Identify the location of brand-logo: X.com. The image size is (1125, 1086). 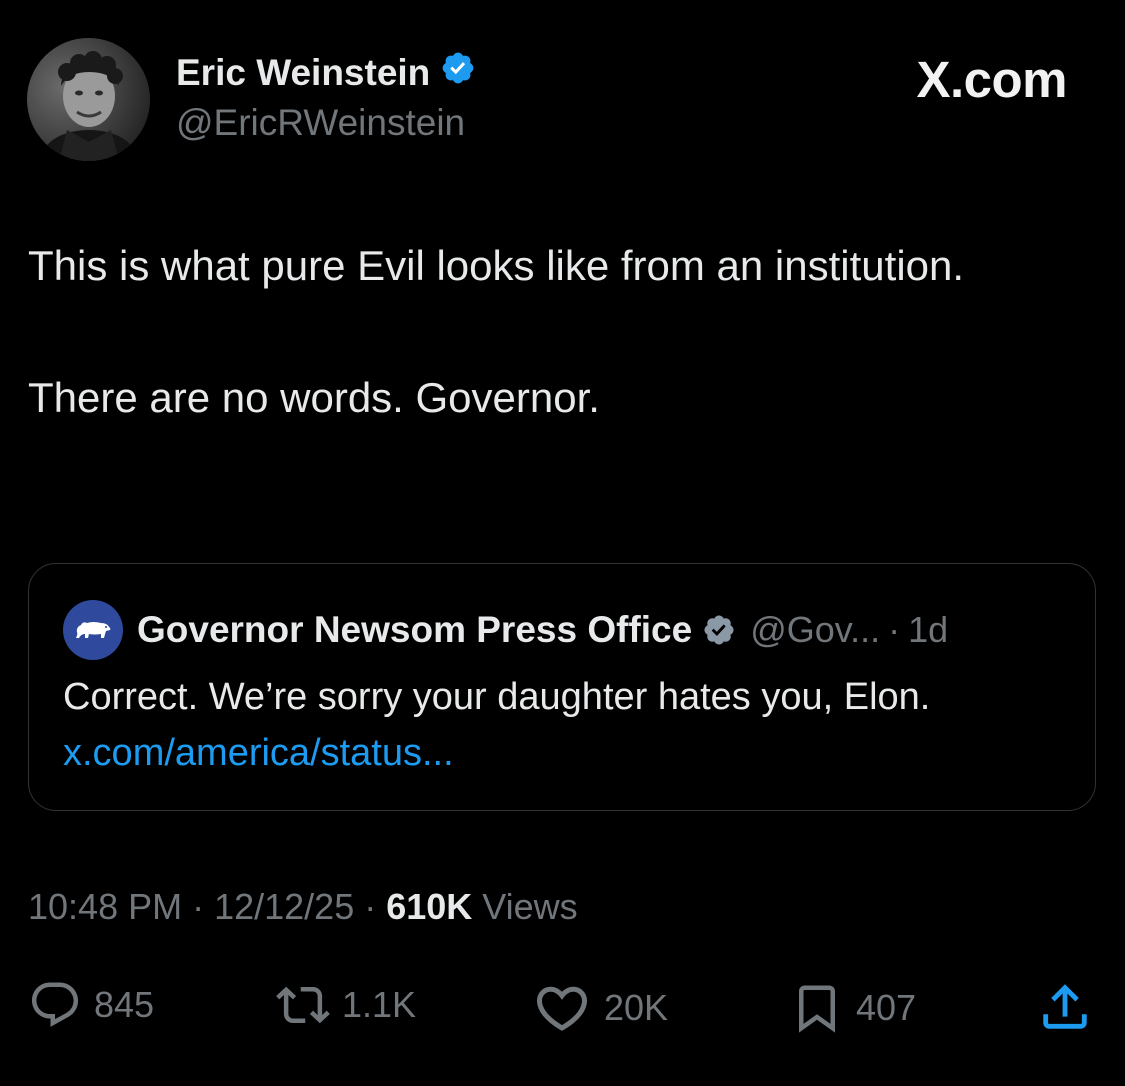
(991, 79).